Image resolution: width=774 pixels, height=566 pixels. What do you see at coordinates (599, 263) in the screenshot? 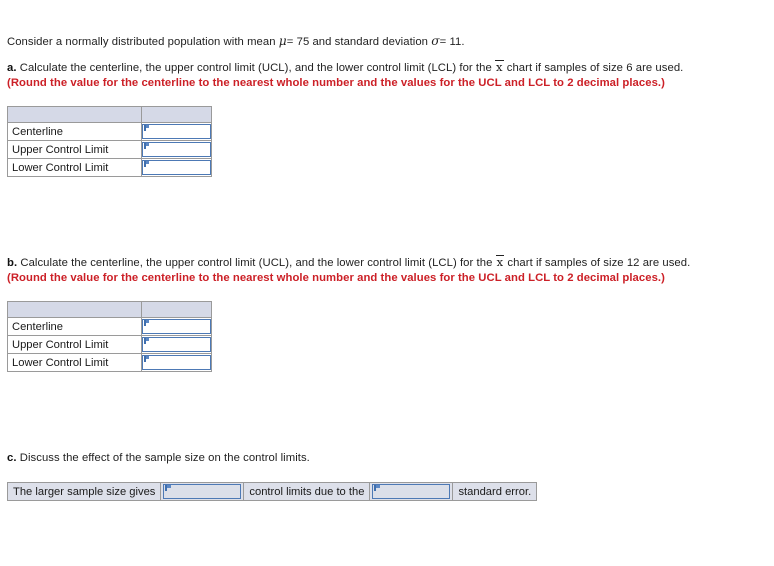
I see `part-b-text-2: chart if samples of size 12 are used.` at bounding box center [599, 263].